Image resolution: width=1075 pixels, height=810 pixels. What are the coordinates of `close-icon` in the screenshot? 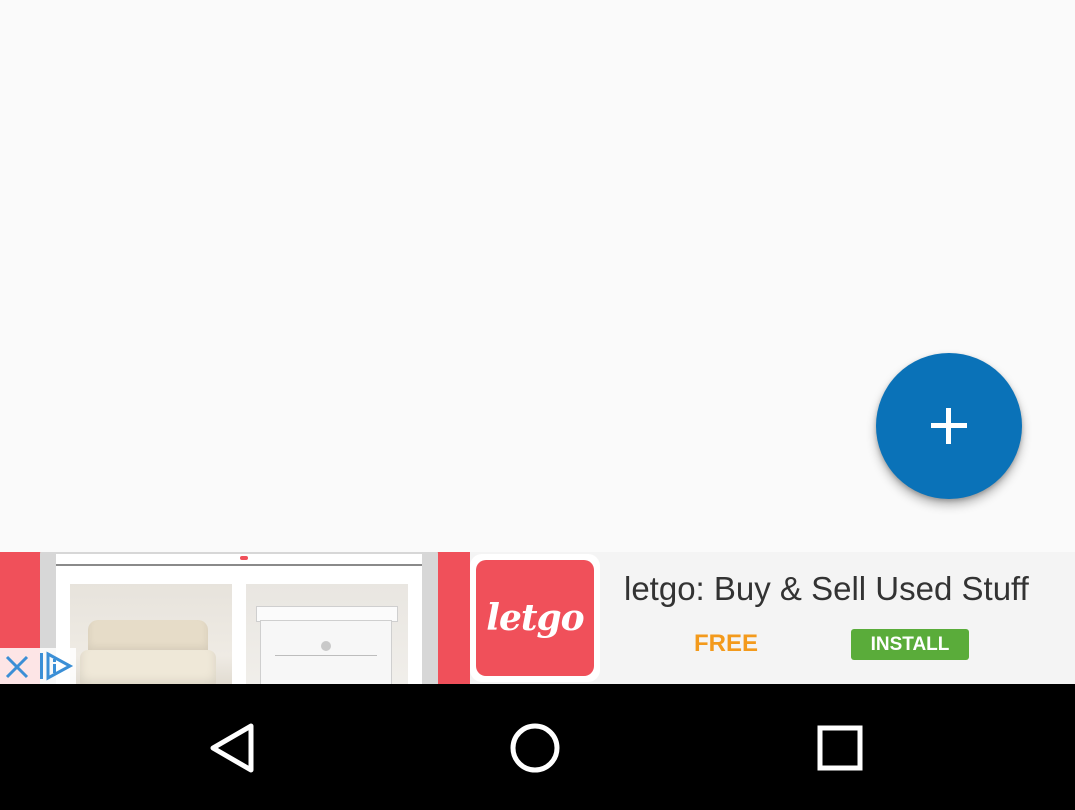 It's located at (17, 666).